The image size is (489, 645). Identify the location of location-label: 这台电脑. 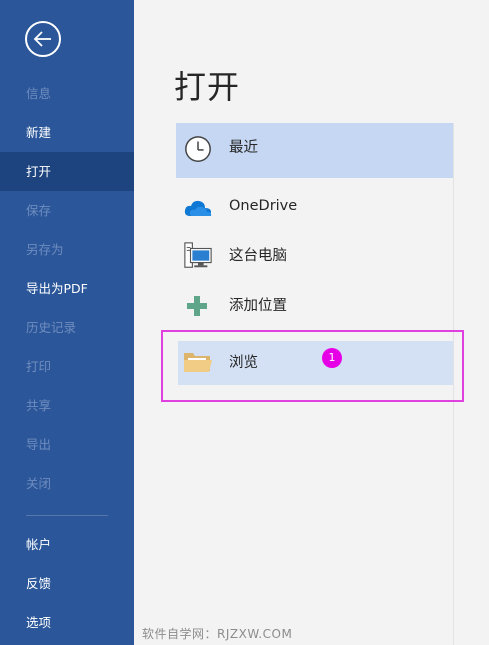
(258, 256).